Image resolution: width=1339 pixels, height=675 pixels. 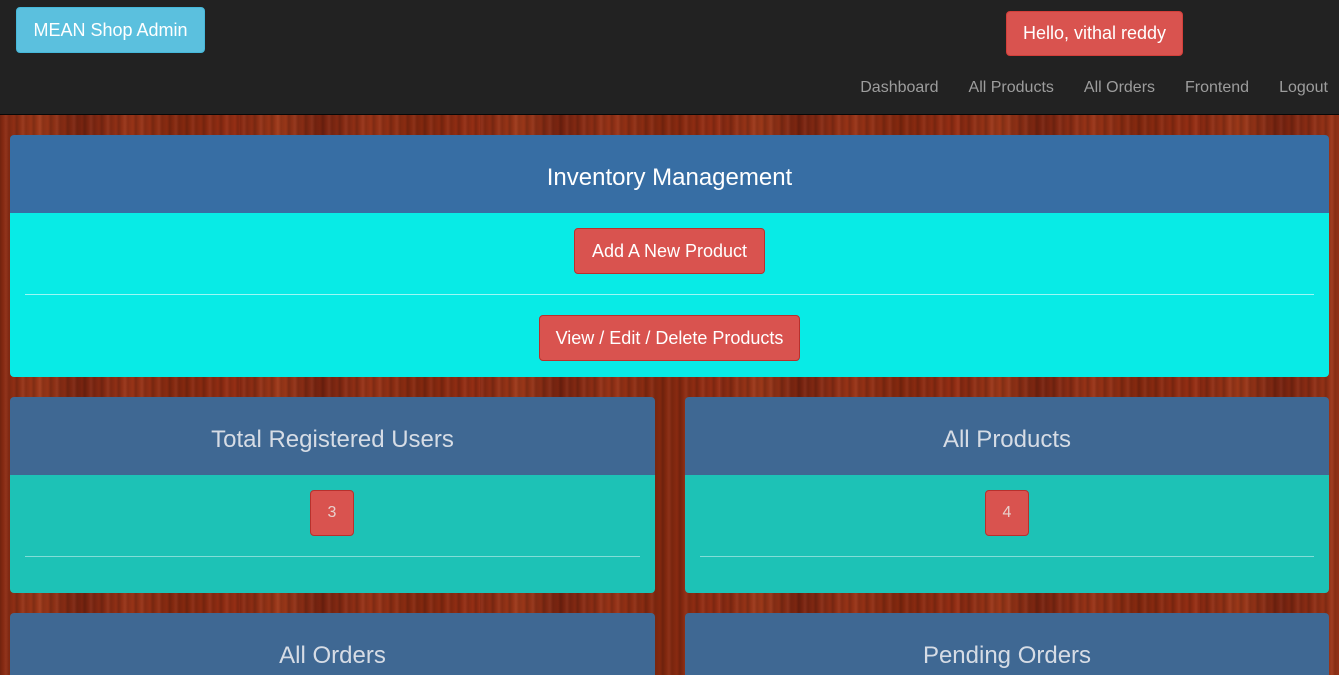 I want to click on nav-link-logout: Logout, so click(x=1299, y=89).